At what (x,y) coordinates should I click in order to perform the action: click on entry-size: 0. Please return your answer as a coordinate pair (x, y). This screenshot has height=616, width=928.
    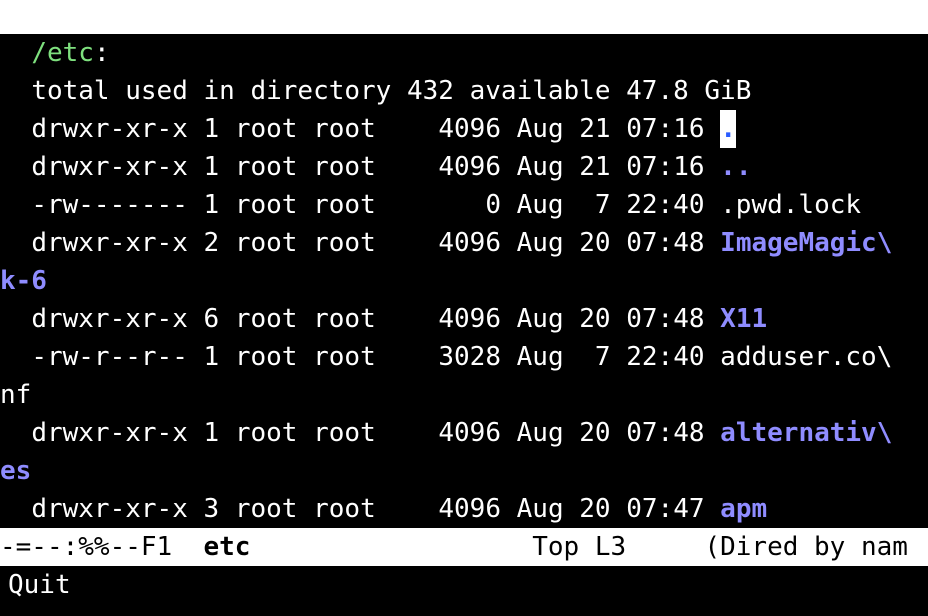
    Looking at the image, I should click on (493, 205).